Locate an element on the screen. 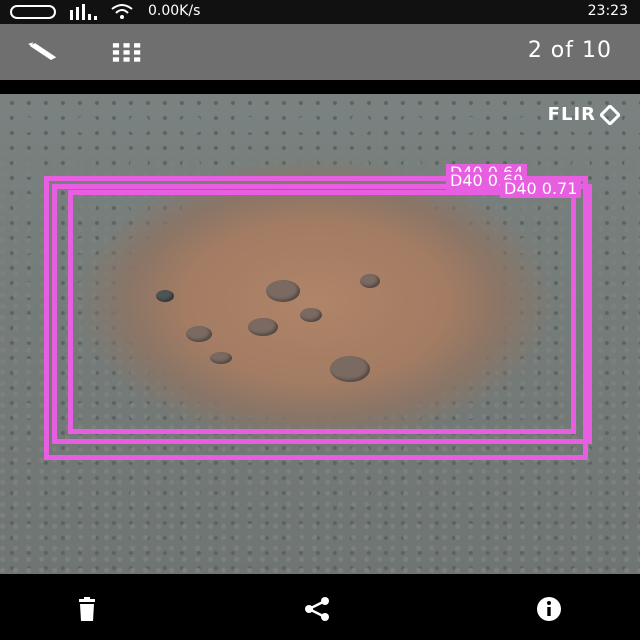  network-speed: 0.00K/s is located at coordinates (174, 11).